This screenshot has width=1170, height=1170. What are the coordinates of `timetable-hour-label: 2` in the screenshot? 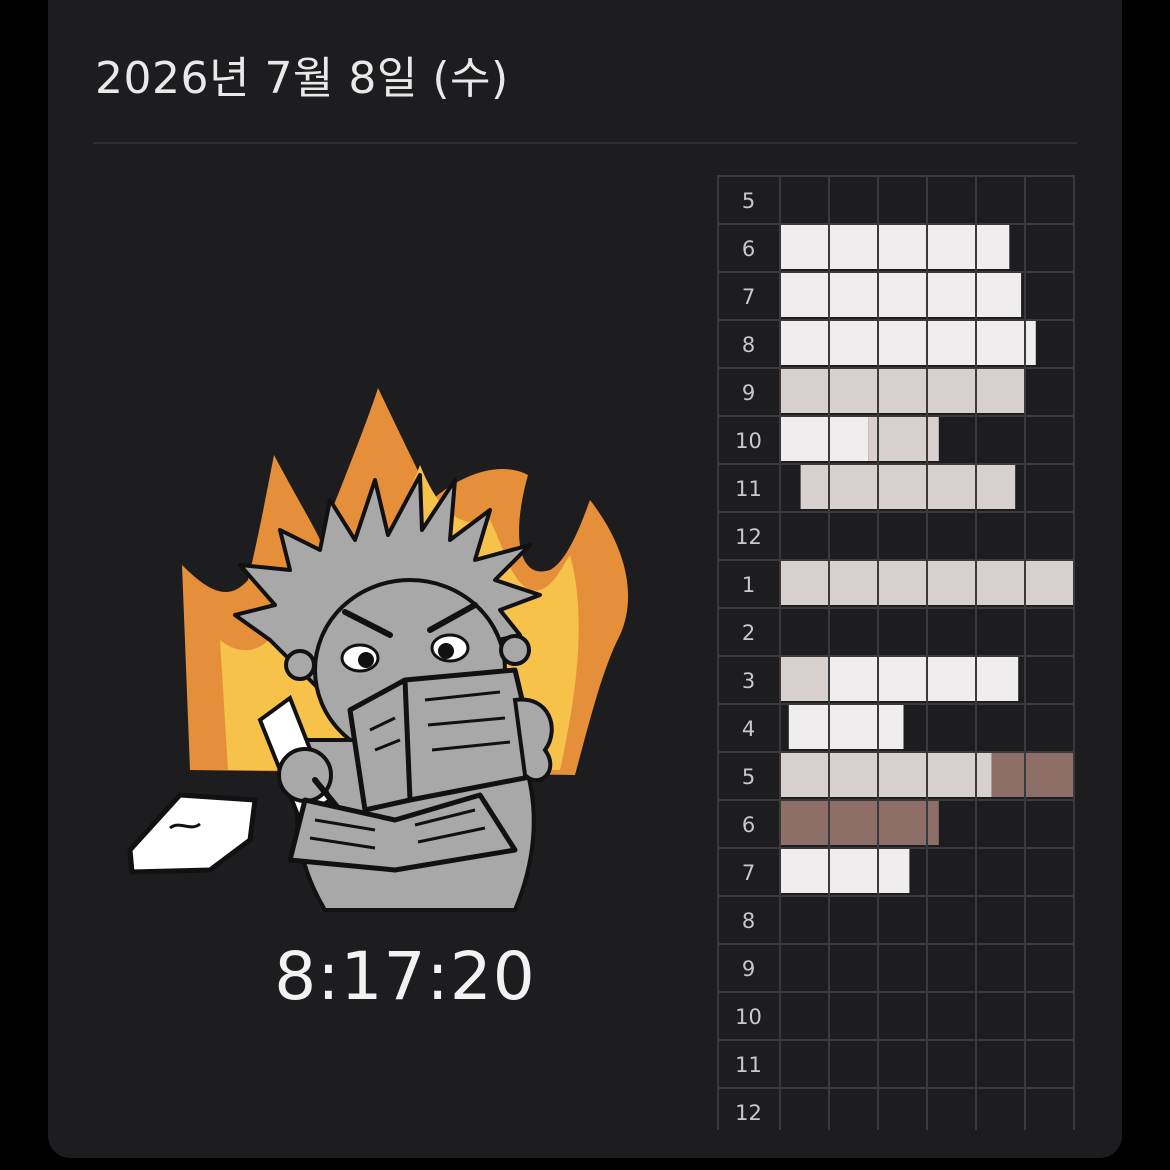 It's located at (748, 633).